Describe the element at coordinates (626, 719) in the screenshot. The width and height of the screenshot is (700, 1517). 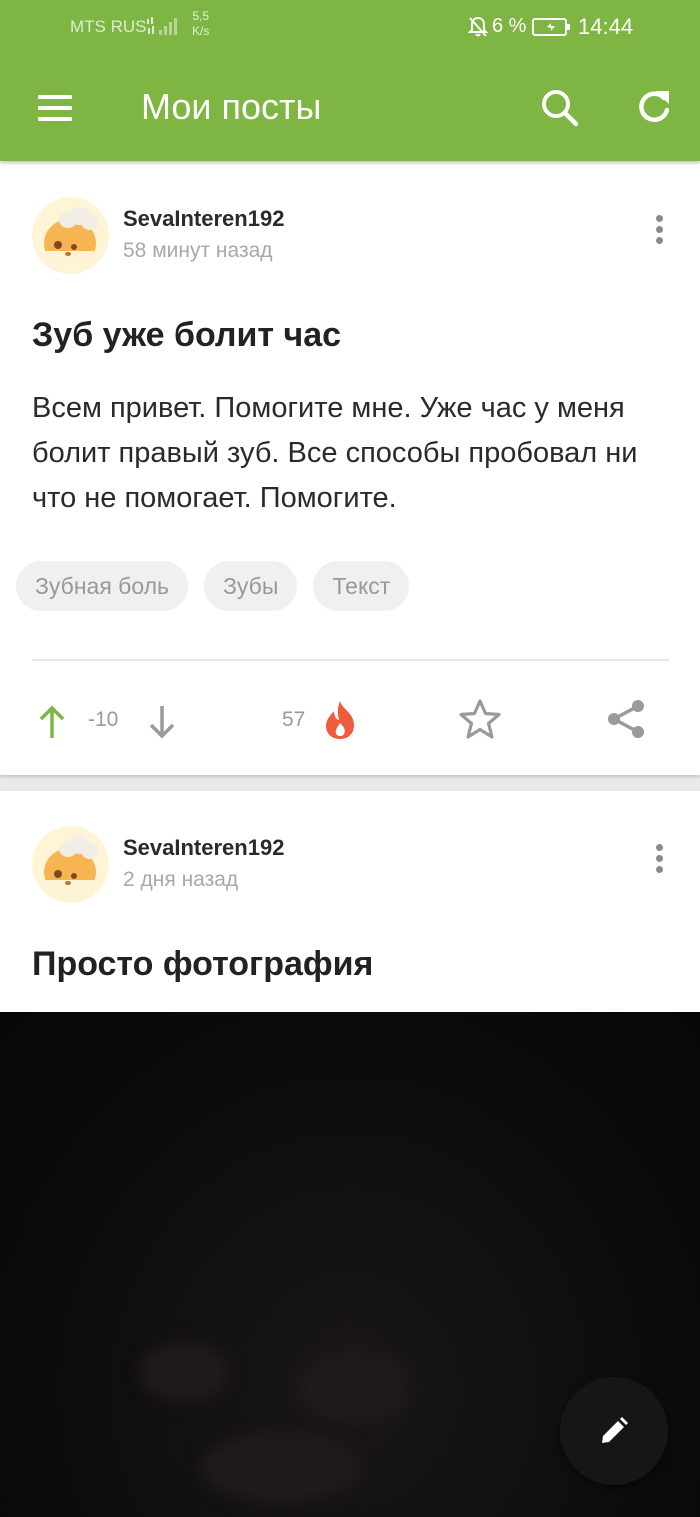
I see `share-icon` at that location.